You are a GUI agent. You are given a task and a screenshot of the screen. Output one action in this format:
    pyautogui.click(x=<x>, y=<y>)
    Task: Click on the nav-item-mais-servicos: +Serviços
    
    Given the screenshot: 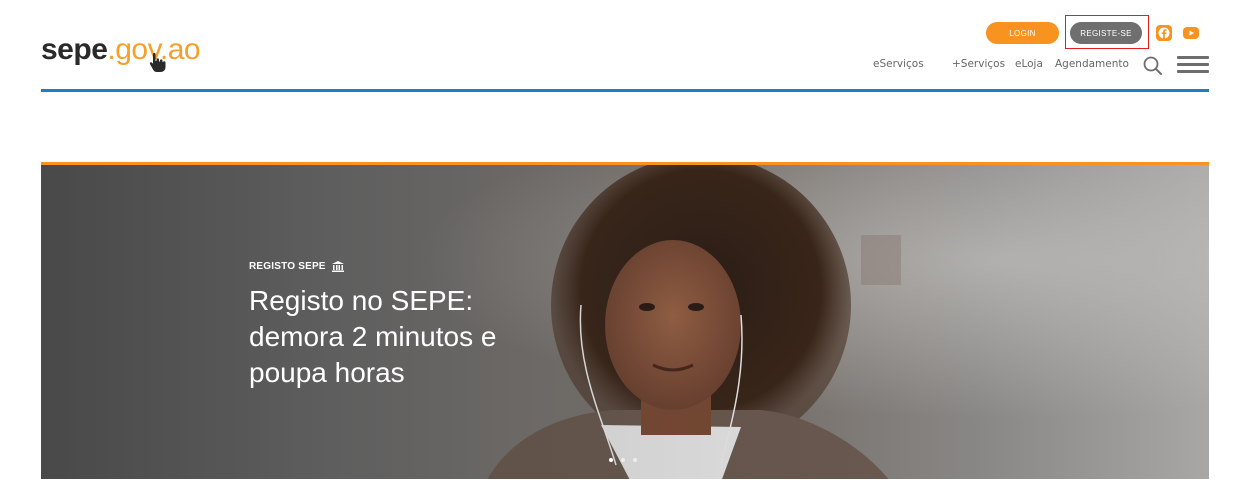 What is the action you would take?
    pyautogui.click(x=978, y=64)
    